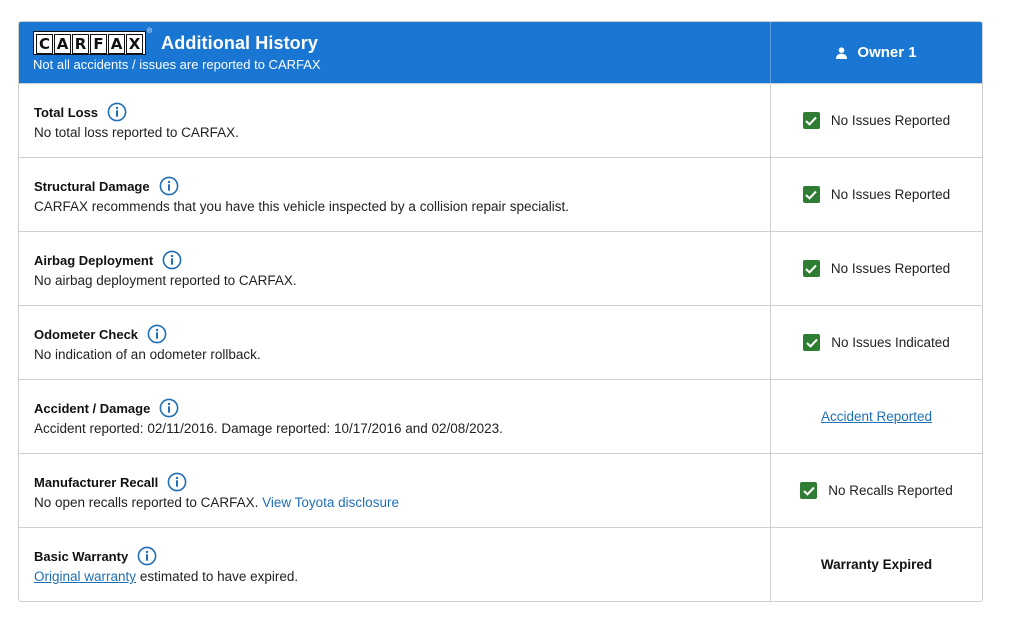 This screenshot has height=622, width=1024. I want to click on row-description: No total loss reported to CARFAX., so click(136, 132).